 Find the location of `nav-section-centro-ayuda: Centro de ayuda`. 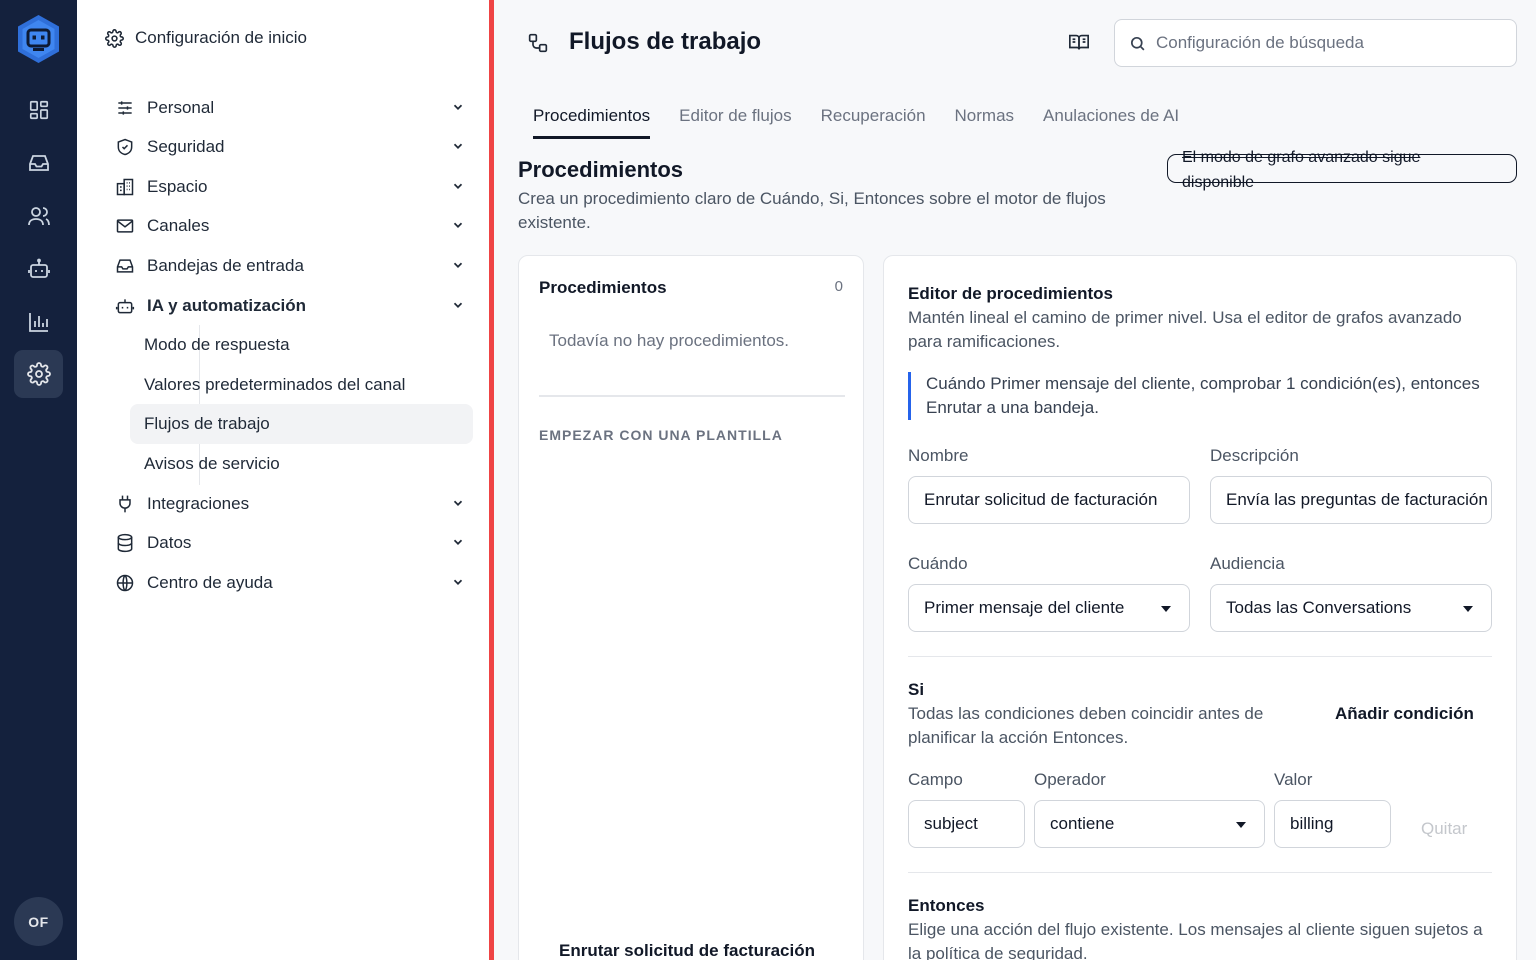

nav-section-centro-ayuda: Centro de ayuda is located at coordinates (290, 583).